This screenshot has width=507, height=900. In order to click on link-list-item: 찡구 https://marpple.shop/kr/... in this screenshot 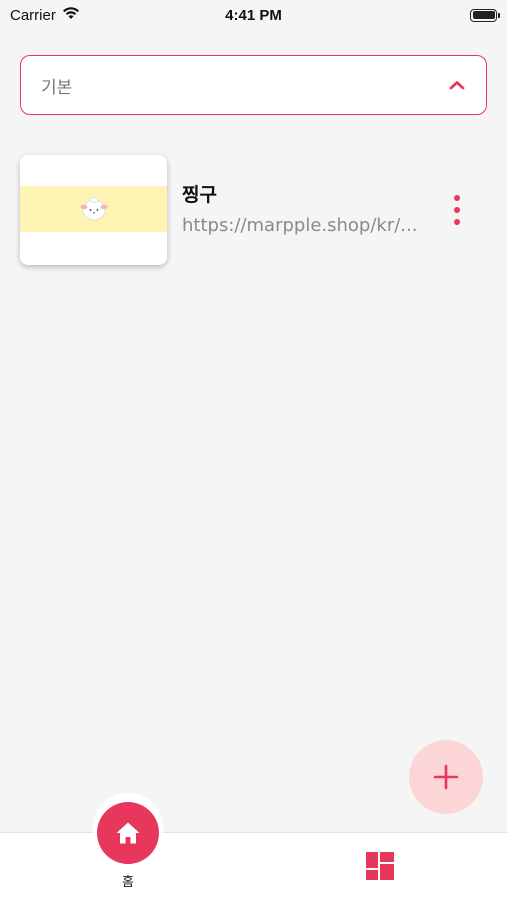, I will do `click(253, 211)`.